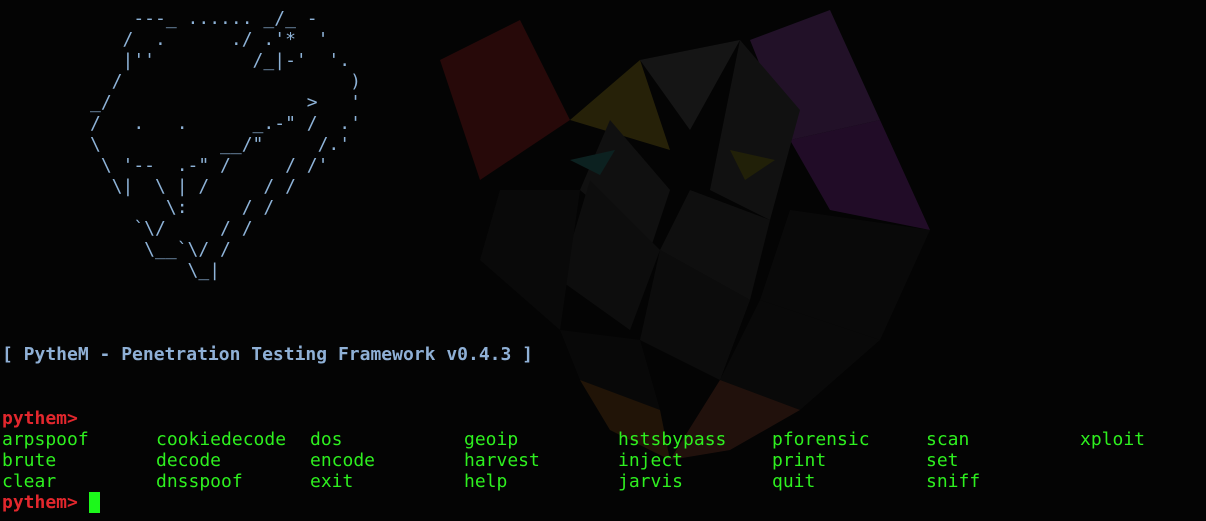 This screenshot has height=521, width=1206. I want to click on command-item-dnsspoof: dnsspoof, so click(199, 481).